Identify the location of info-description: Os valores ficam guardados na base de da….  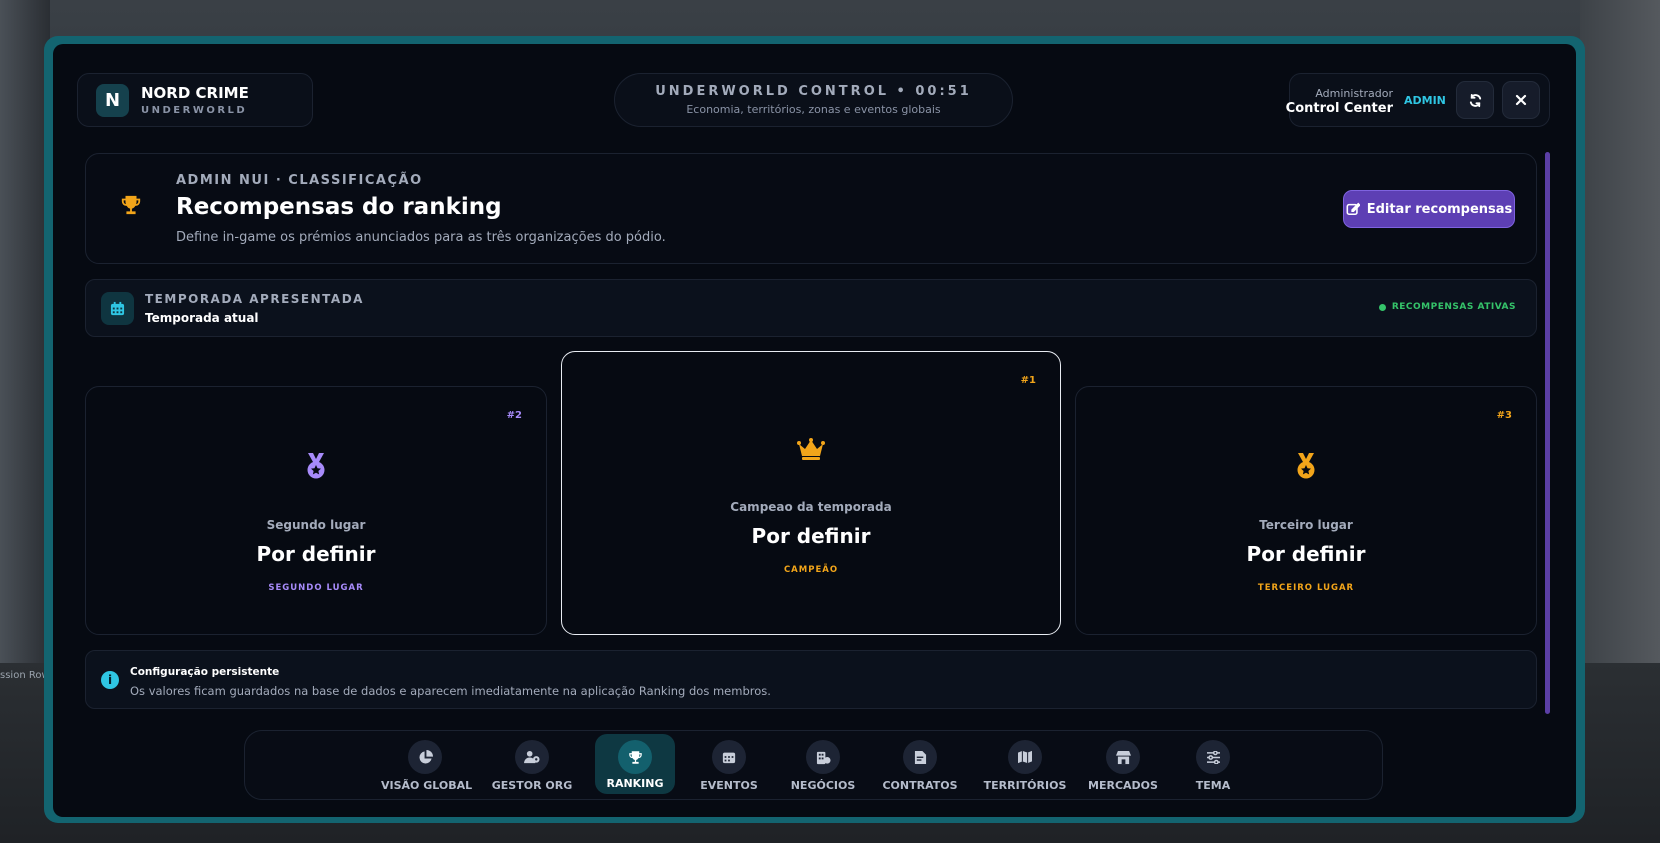
(450, 691).